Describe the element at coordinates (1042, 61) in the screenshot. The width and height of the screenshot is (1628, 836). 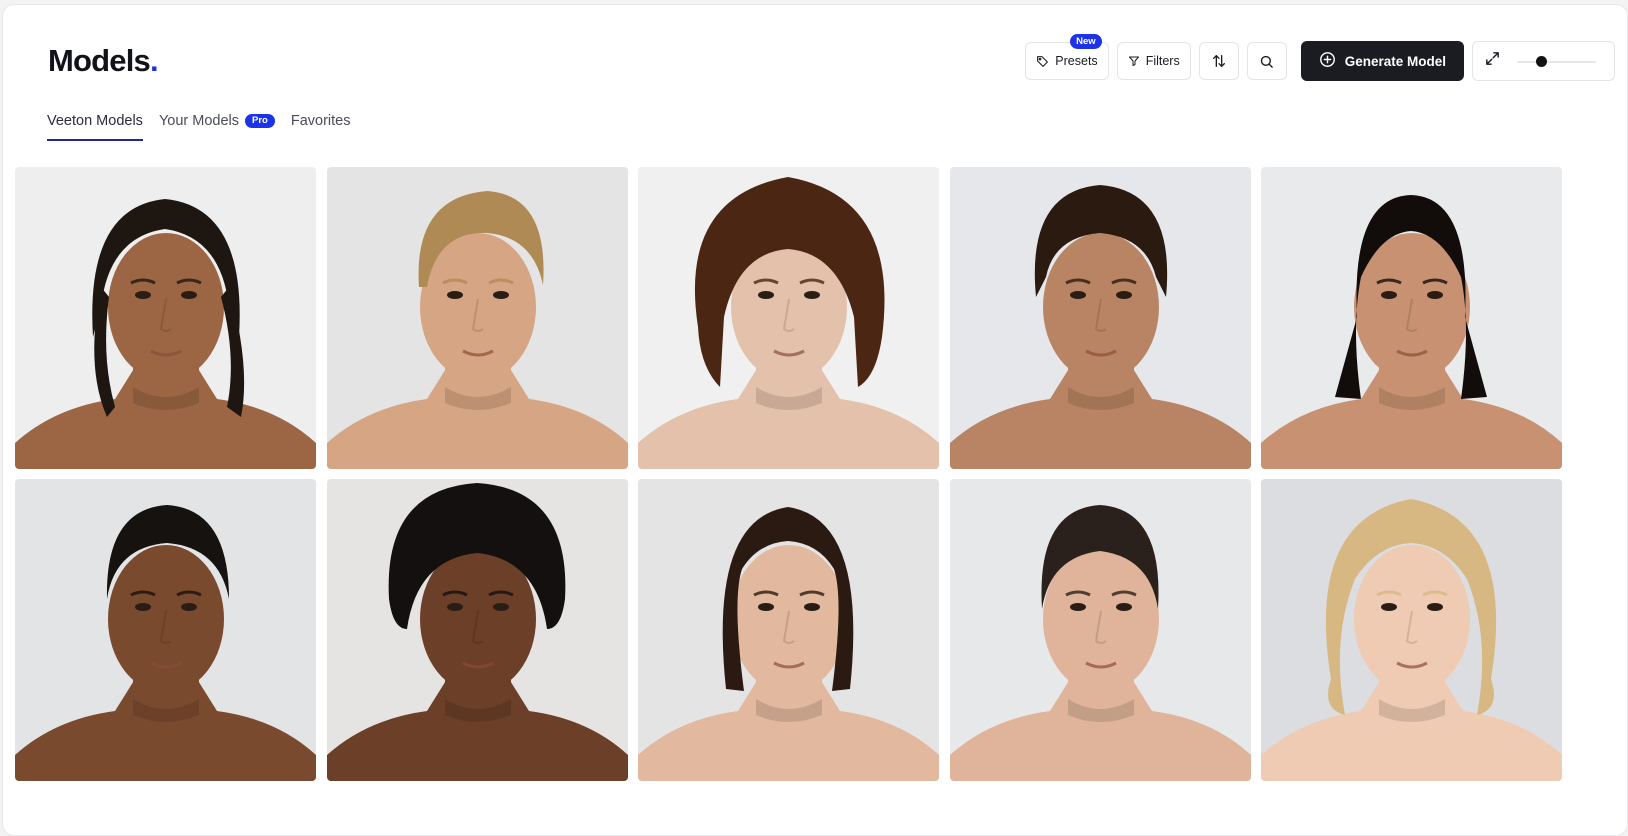
I see `tag-icon` at that location.